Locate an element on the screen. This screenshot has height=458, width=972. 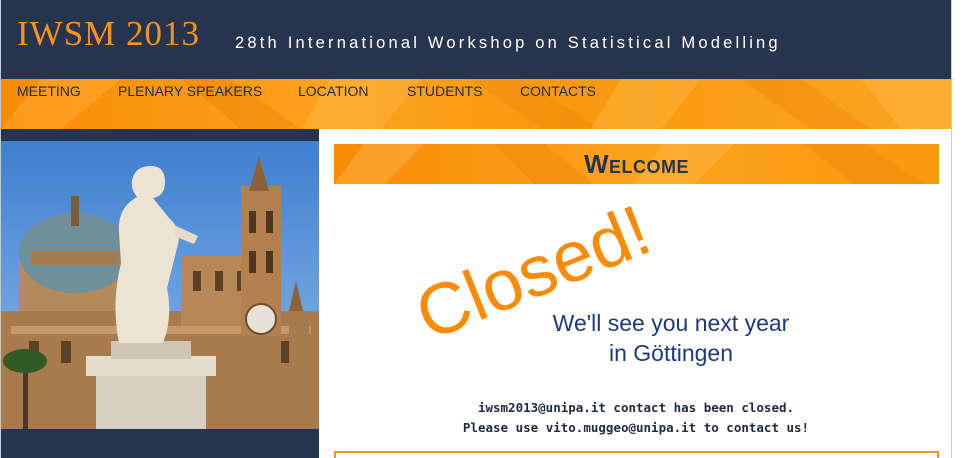
nav-plenary-speakers: PLENARY SPEAKERS is located at coordinates (190, 91).